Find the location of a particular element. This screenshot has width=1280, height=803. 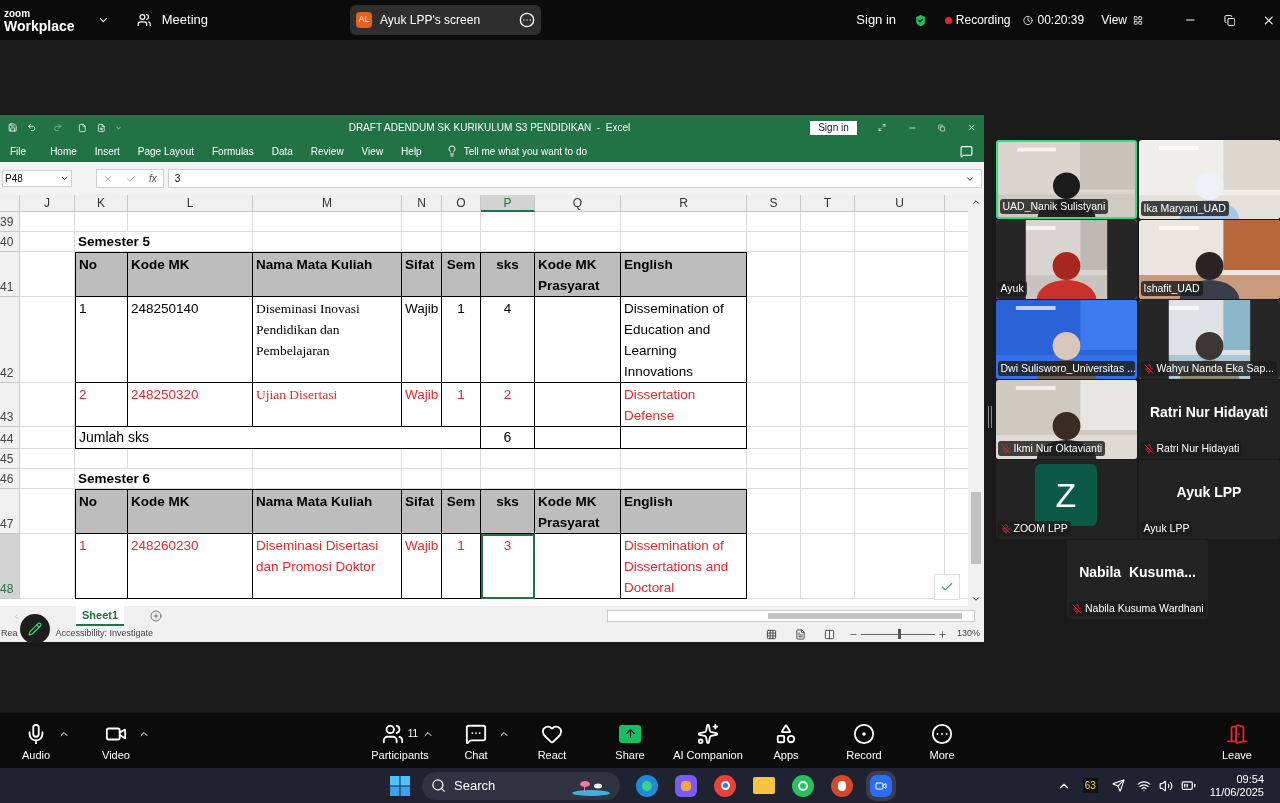

column-header: U is located at coordinates (900, 203).